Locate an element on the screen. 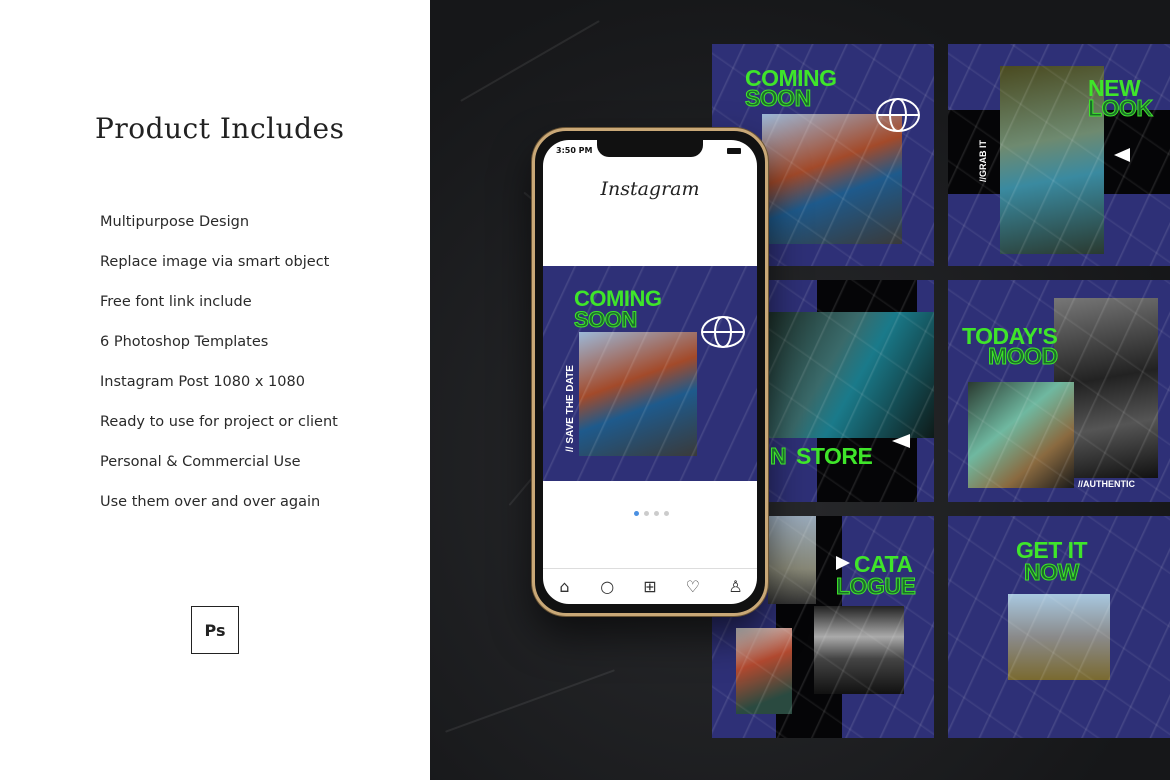 This screenshot has width=1170, height=780. carousel-indicator is located at coordinates (651, 513).